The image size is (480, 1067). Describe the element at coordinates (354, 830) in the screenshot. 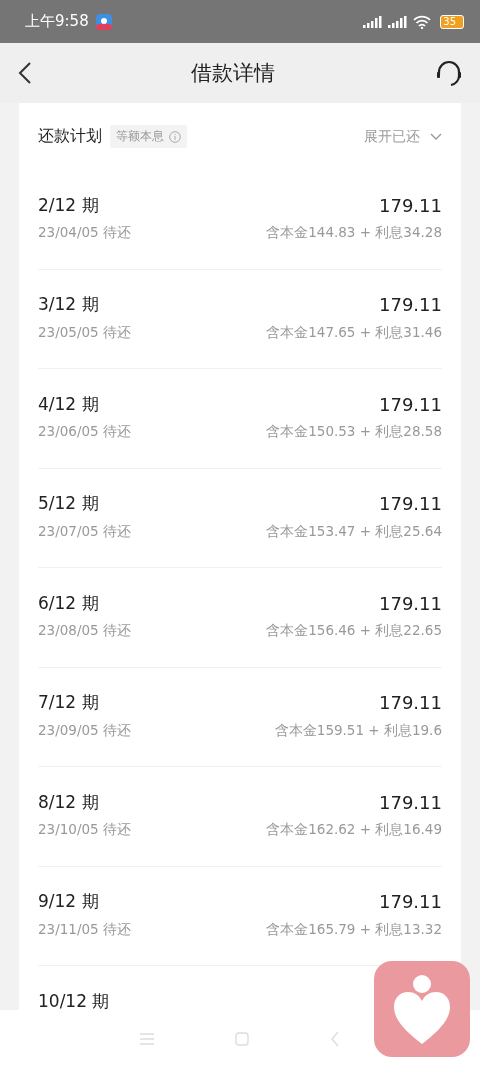

I see `principal-interest: 含本金162.62 + 利息16.49` at that location.